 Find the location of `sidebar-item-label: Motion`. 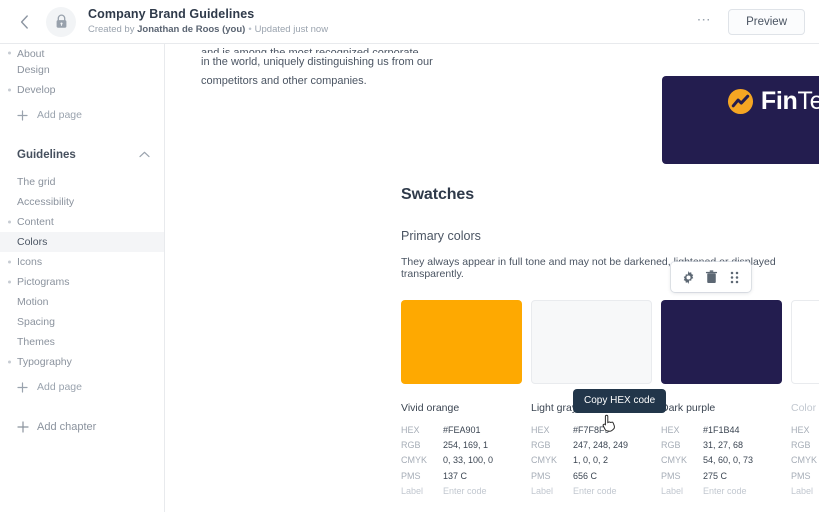

sidebar-item-label: Motion is located at coordinates (33, 302).